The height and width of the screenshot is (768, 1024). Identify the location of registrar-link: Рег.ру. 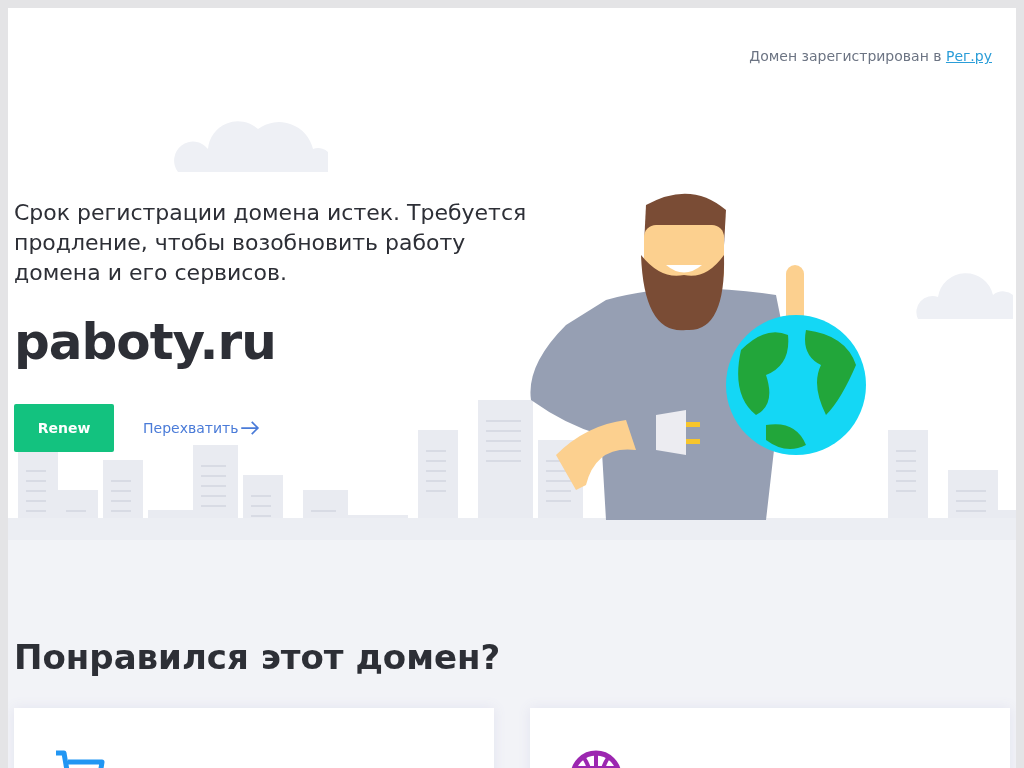
(968, 56).